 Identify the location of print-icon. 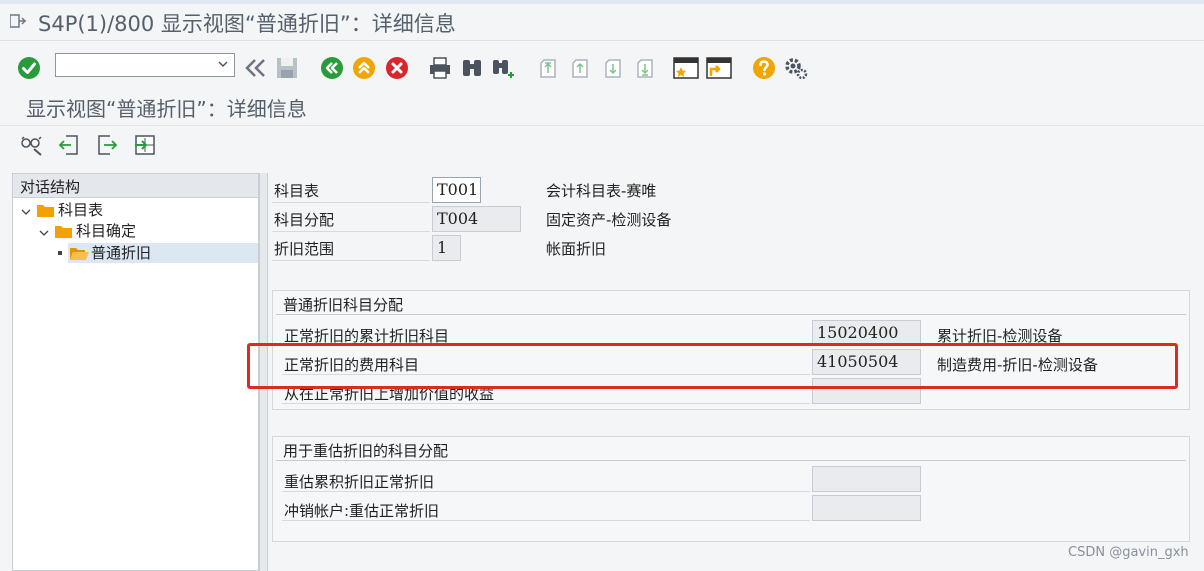
(440, 68).